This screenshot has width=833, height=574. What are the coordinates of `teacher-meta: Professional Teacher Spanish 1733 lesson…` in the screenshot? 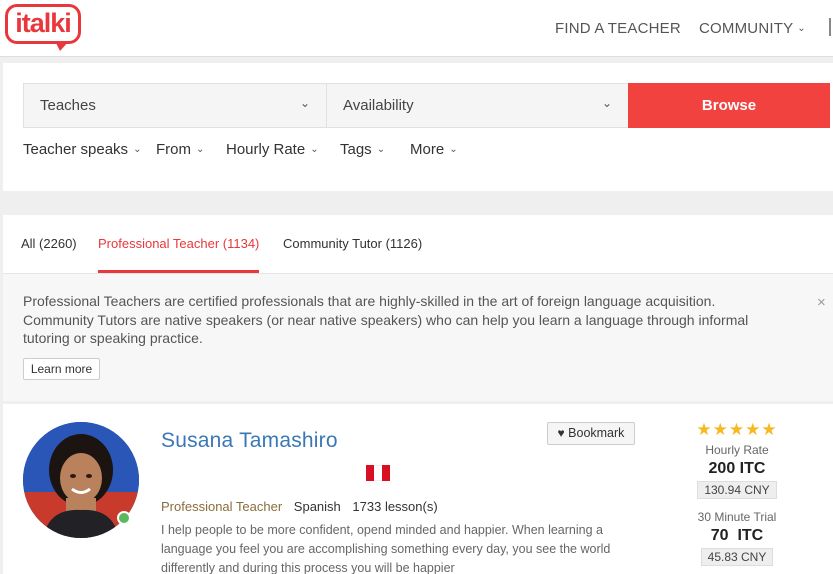 It's located at (299, 506).